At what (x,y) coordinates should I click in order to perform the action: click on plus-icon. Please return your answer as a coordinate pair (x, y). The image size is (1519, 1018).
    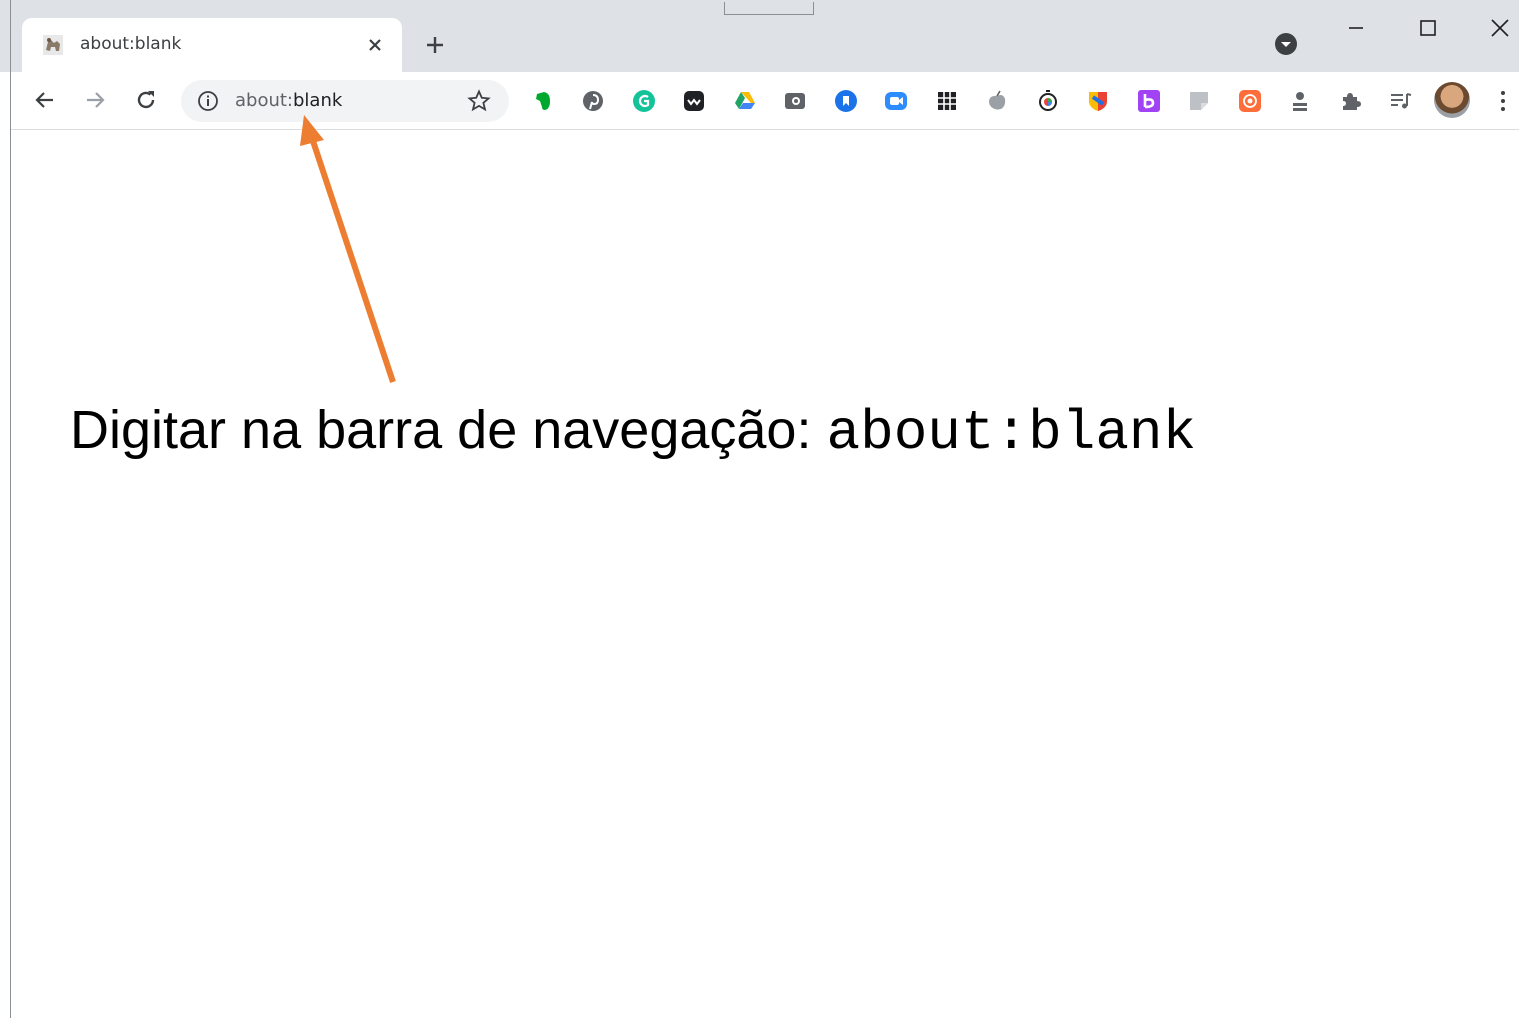
    Looking at the image, I should click on (435, 45).